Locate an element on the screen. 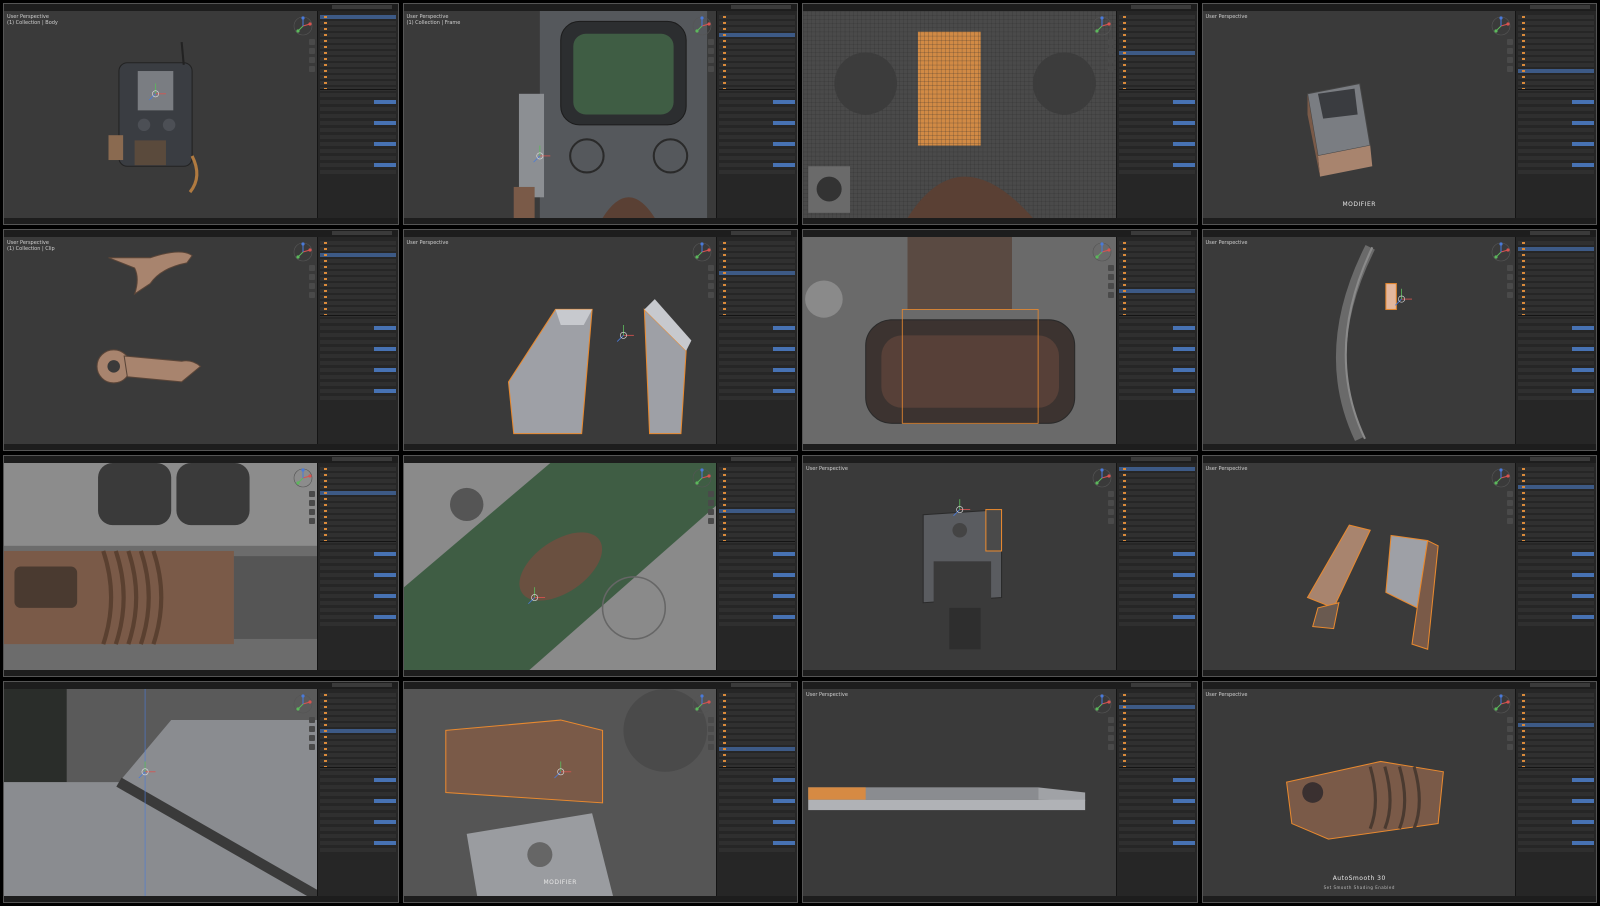 This screenshot has height=906, width=1600. camera-icon is located at coordinates (1110, 286).